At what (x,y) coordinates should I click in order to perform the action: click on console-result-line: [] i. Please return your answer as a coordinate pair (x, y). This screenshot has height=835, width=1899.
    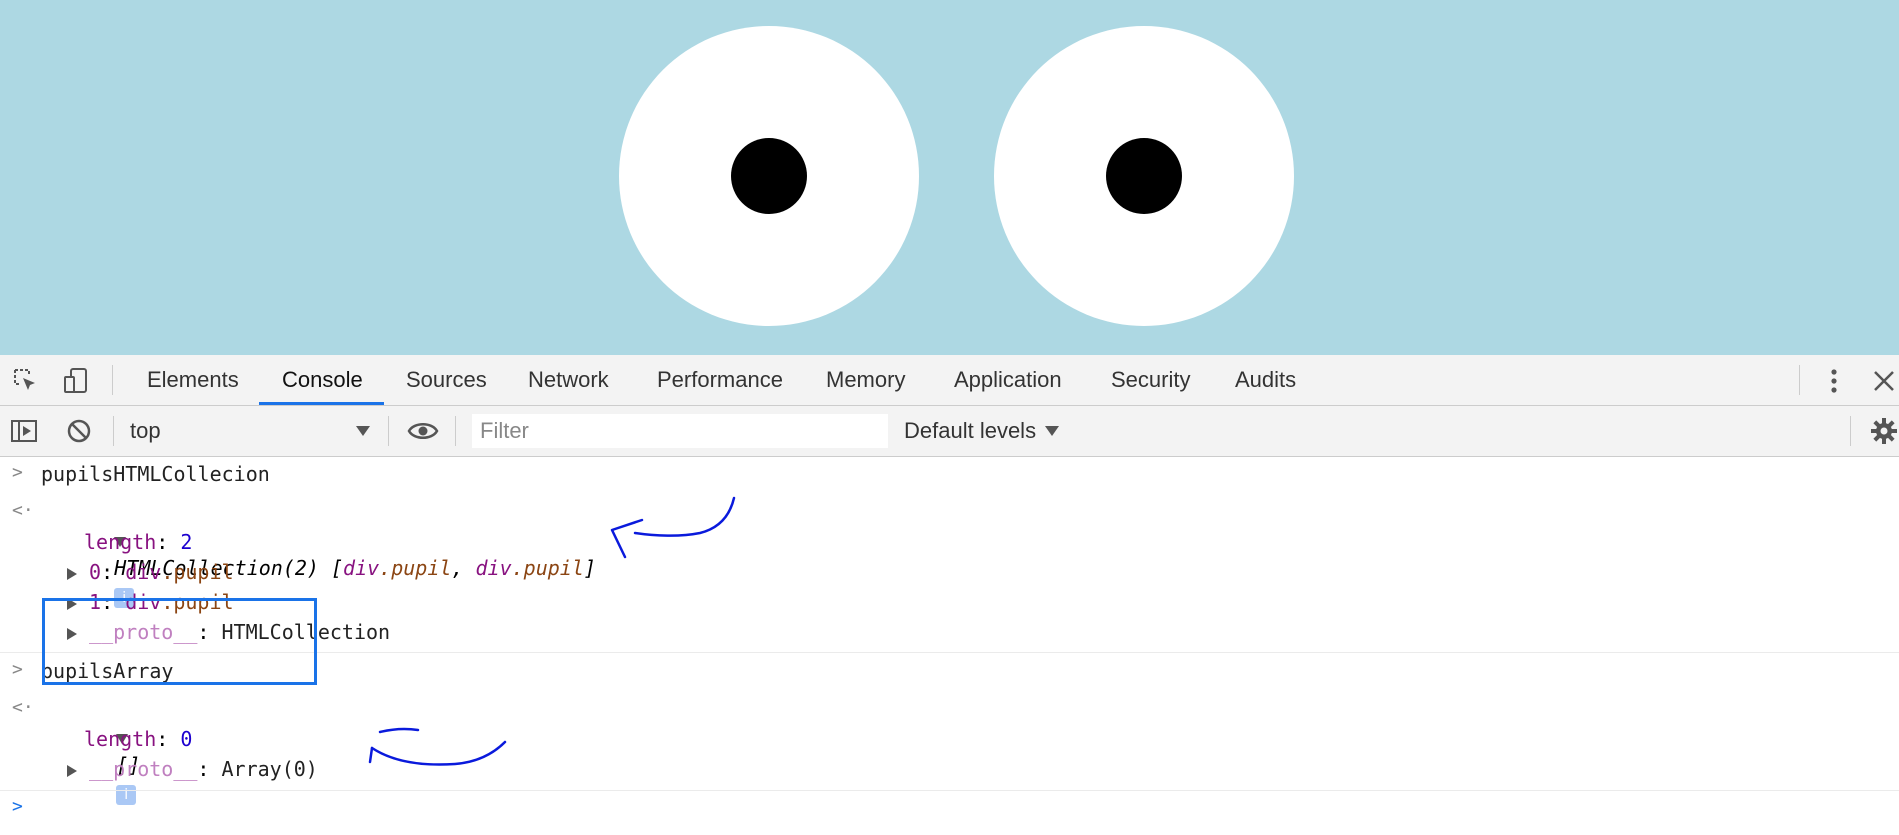
    Looking at the image, I should click on (92, 750).